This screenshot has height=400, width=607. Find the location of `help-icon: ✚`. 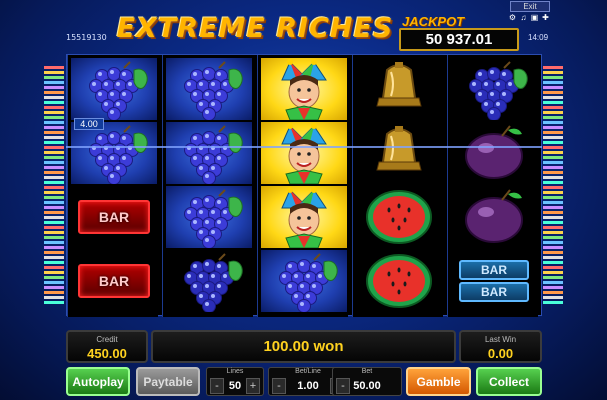

help-icon: ✚ is located at coordinates (545, 17).